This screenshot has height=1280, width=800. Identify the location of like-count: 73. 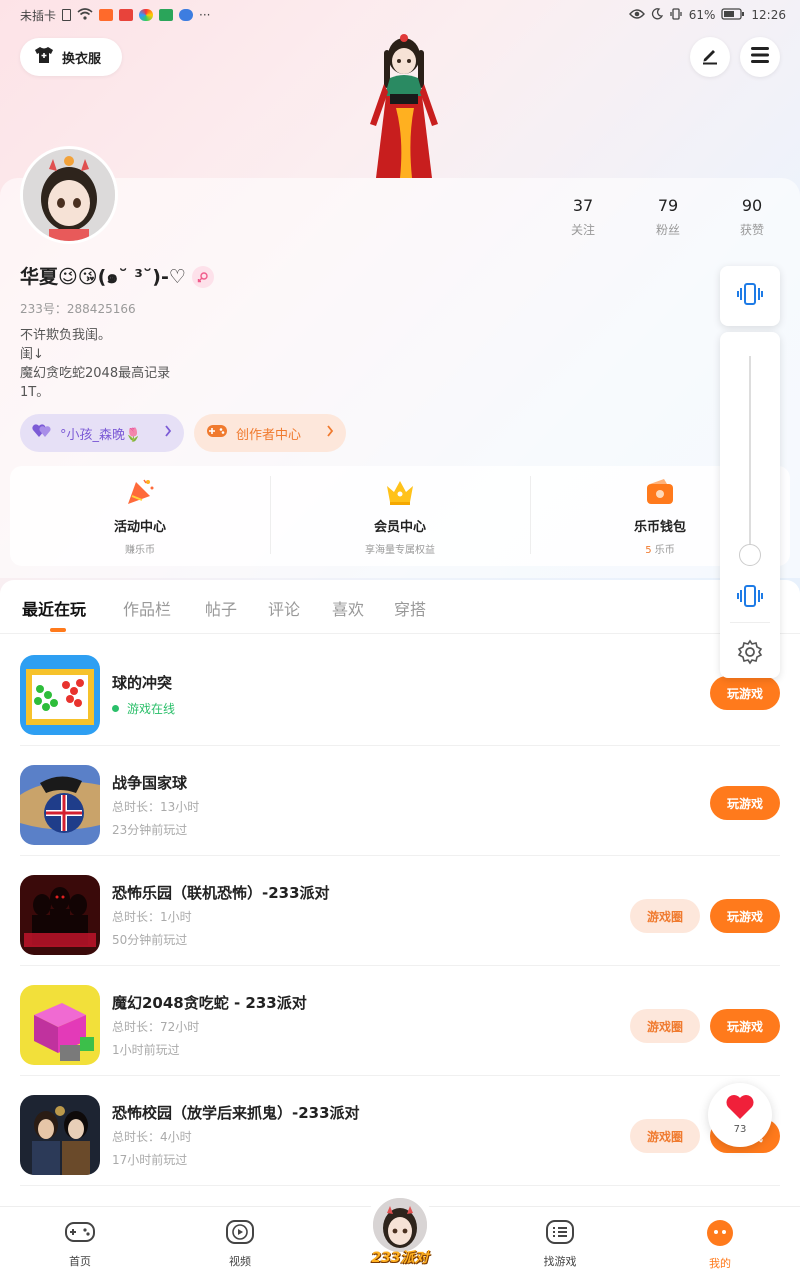
(740, 1129).